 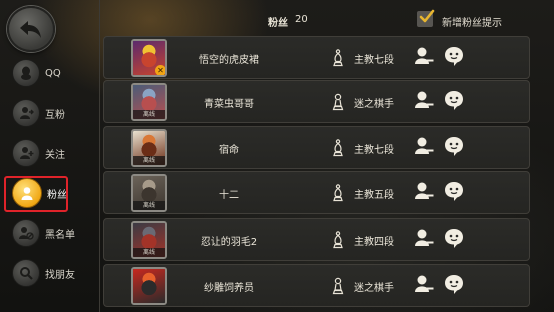 I want to click on new-fans-notify-checkbox, so click(x=426, y=18).